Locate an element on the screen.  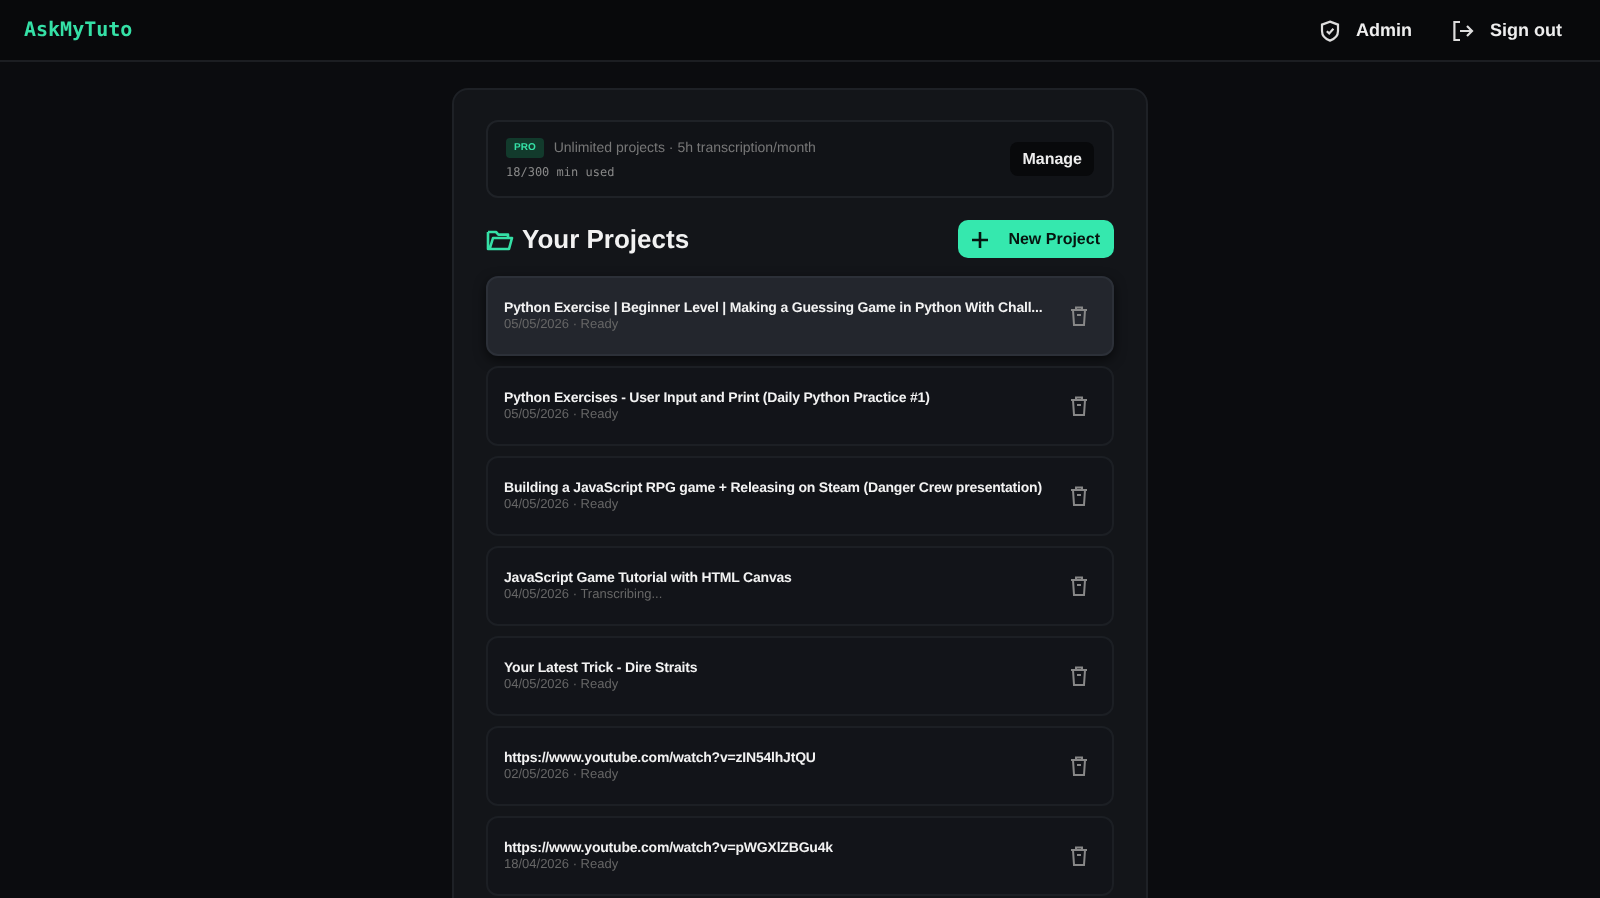
nav-link: Sign out is located at coordinates (1507, 30).